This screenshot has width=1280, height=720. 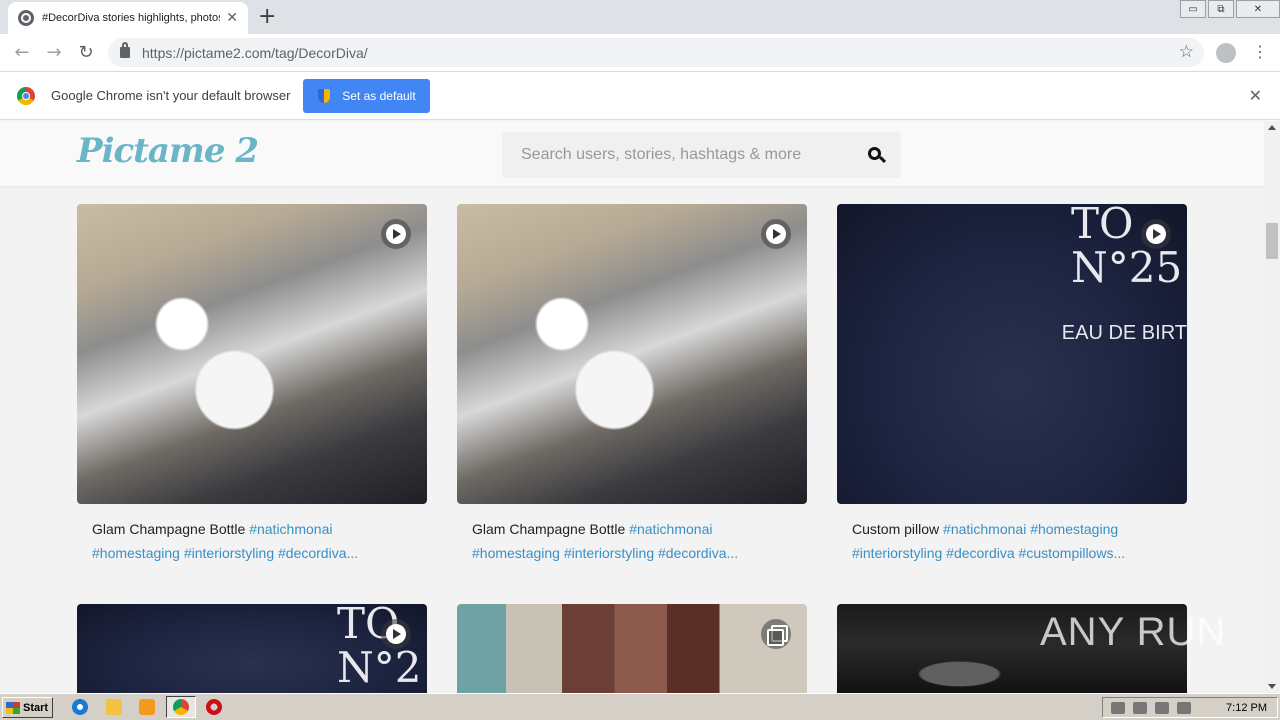 I want to click on infobar-close-icon: ✕, so click(x=1255, y=95).